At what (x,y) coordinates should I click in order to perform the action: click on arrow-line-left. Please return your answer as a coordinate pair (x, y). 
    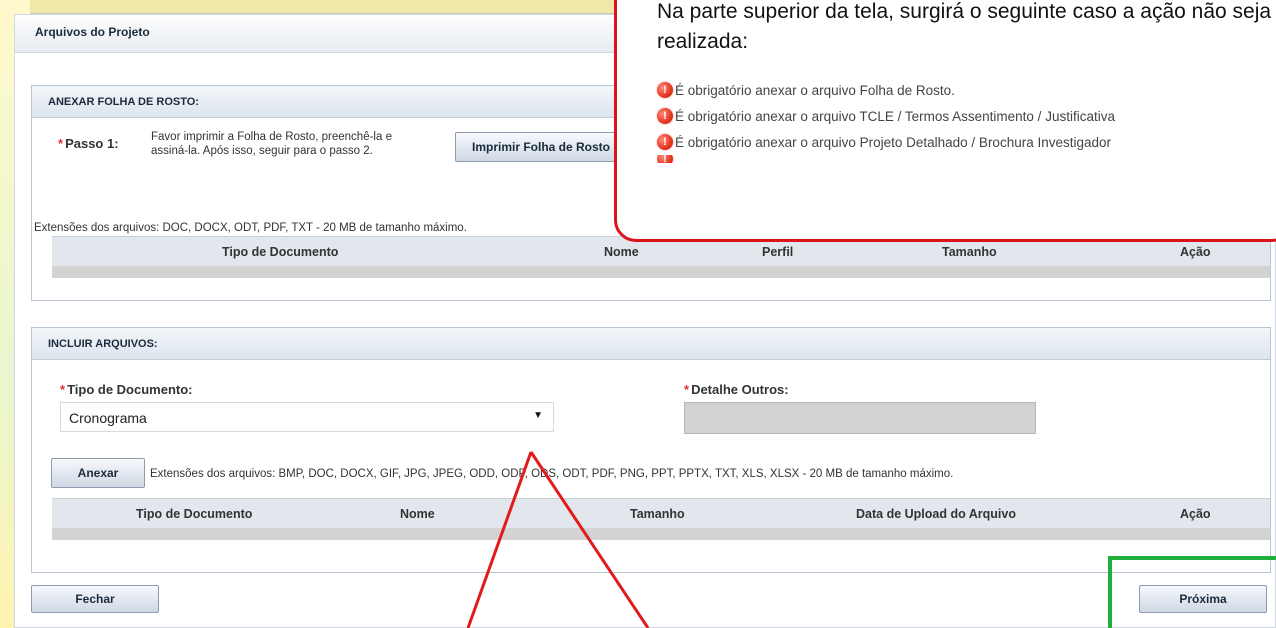
    Looking at the image, I should click on (499, 539).